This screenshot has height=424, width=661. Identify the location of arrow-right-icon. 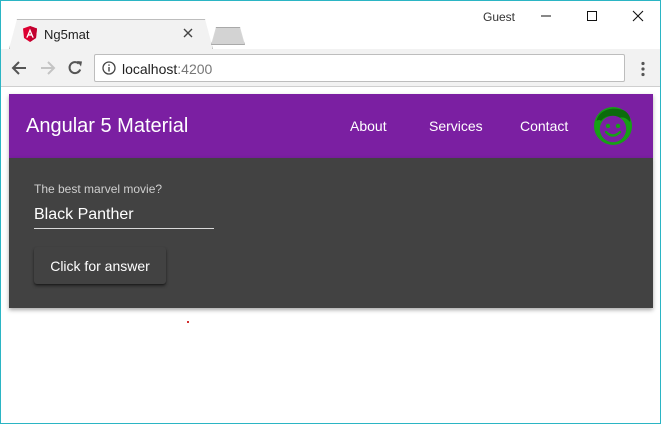
(48, 68).